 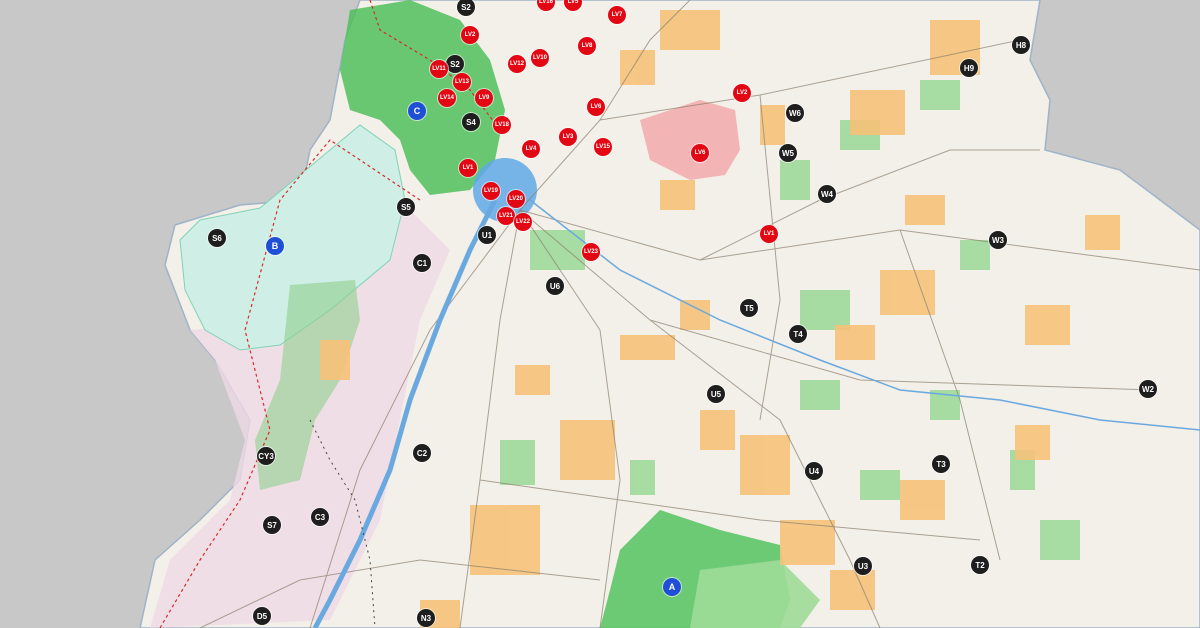 I want to click on map-marker-w2: W2, so click(x=1148, y=389).